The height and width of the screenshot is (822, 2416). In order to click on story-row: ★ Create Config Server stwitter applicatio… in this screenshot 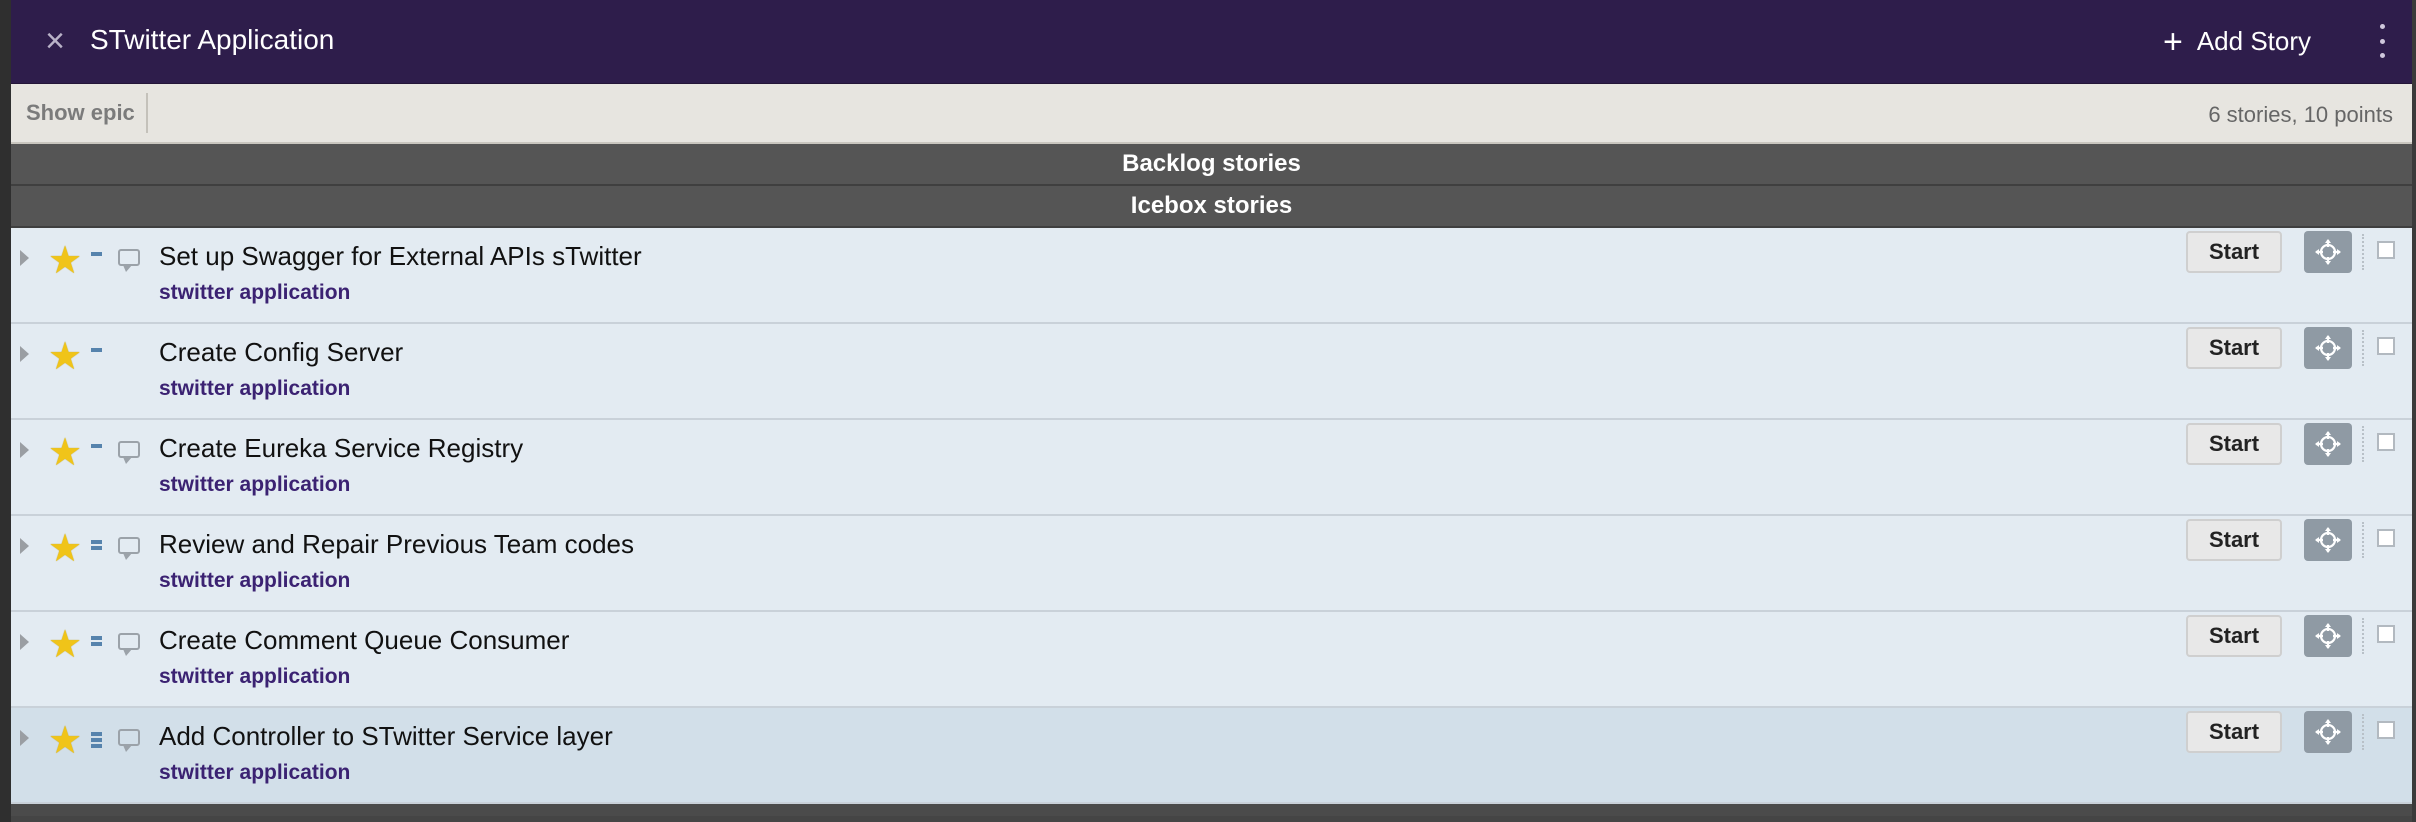, I will do `click(1211, 372)`.